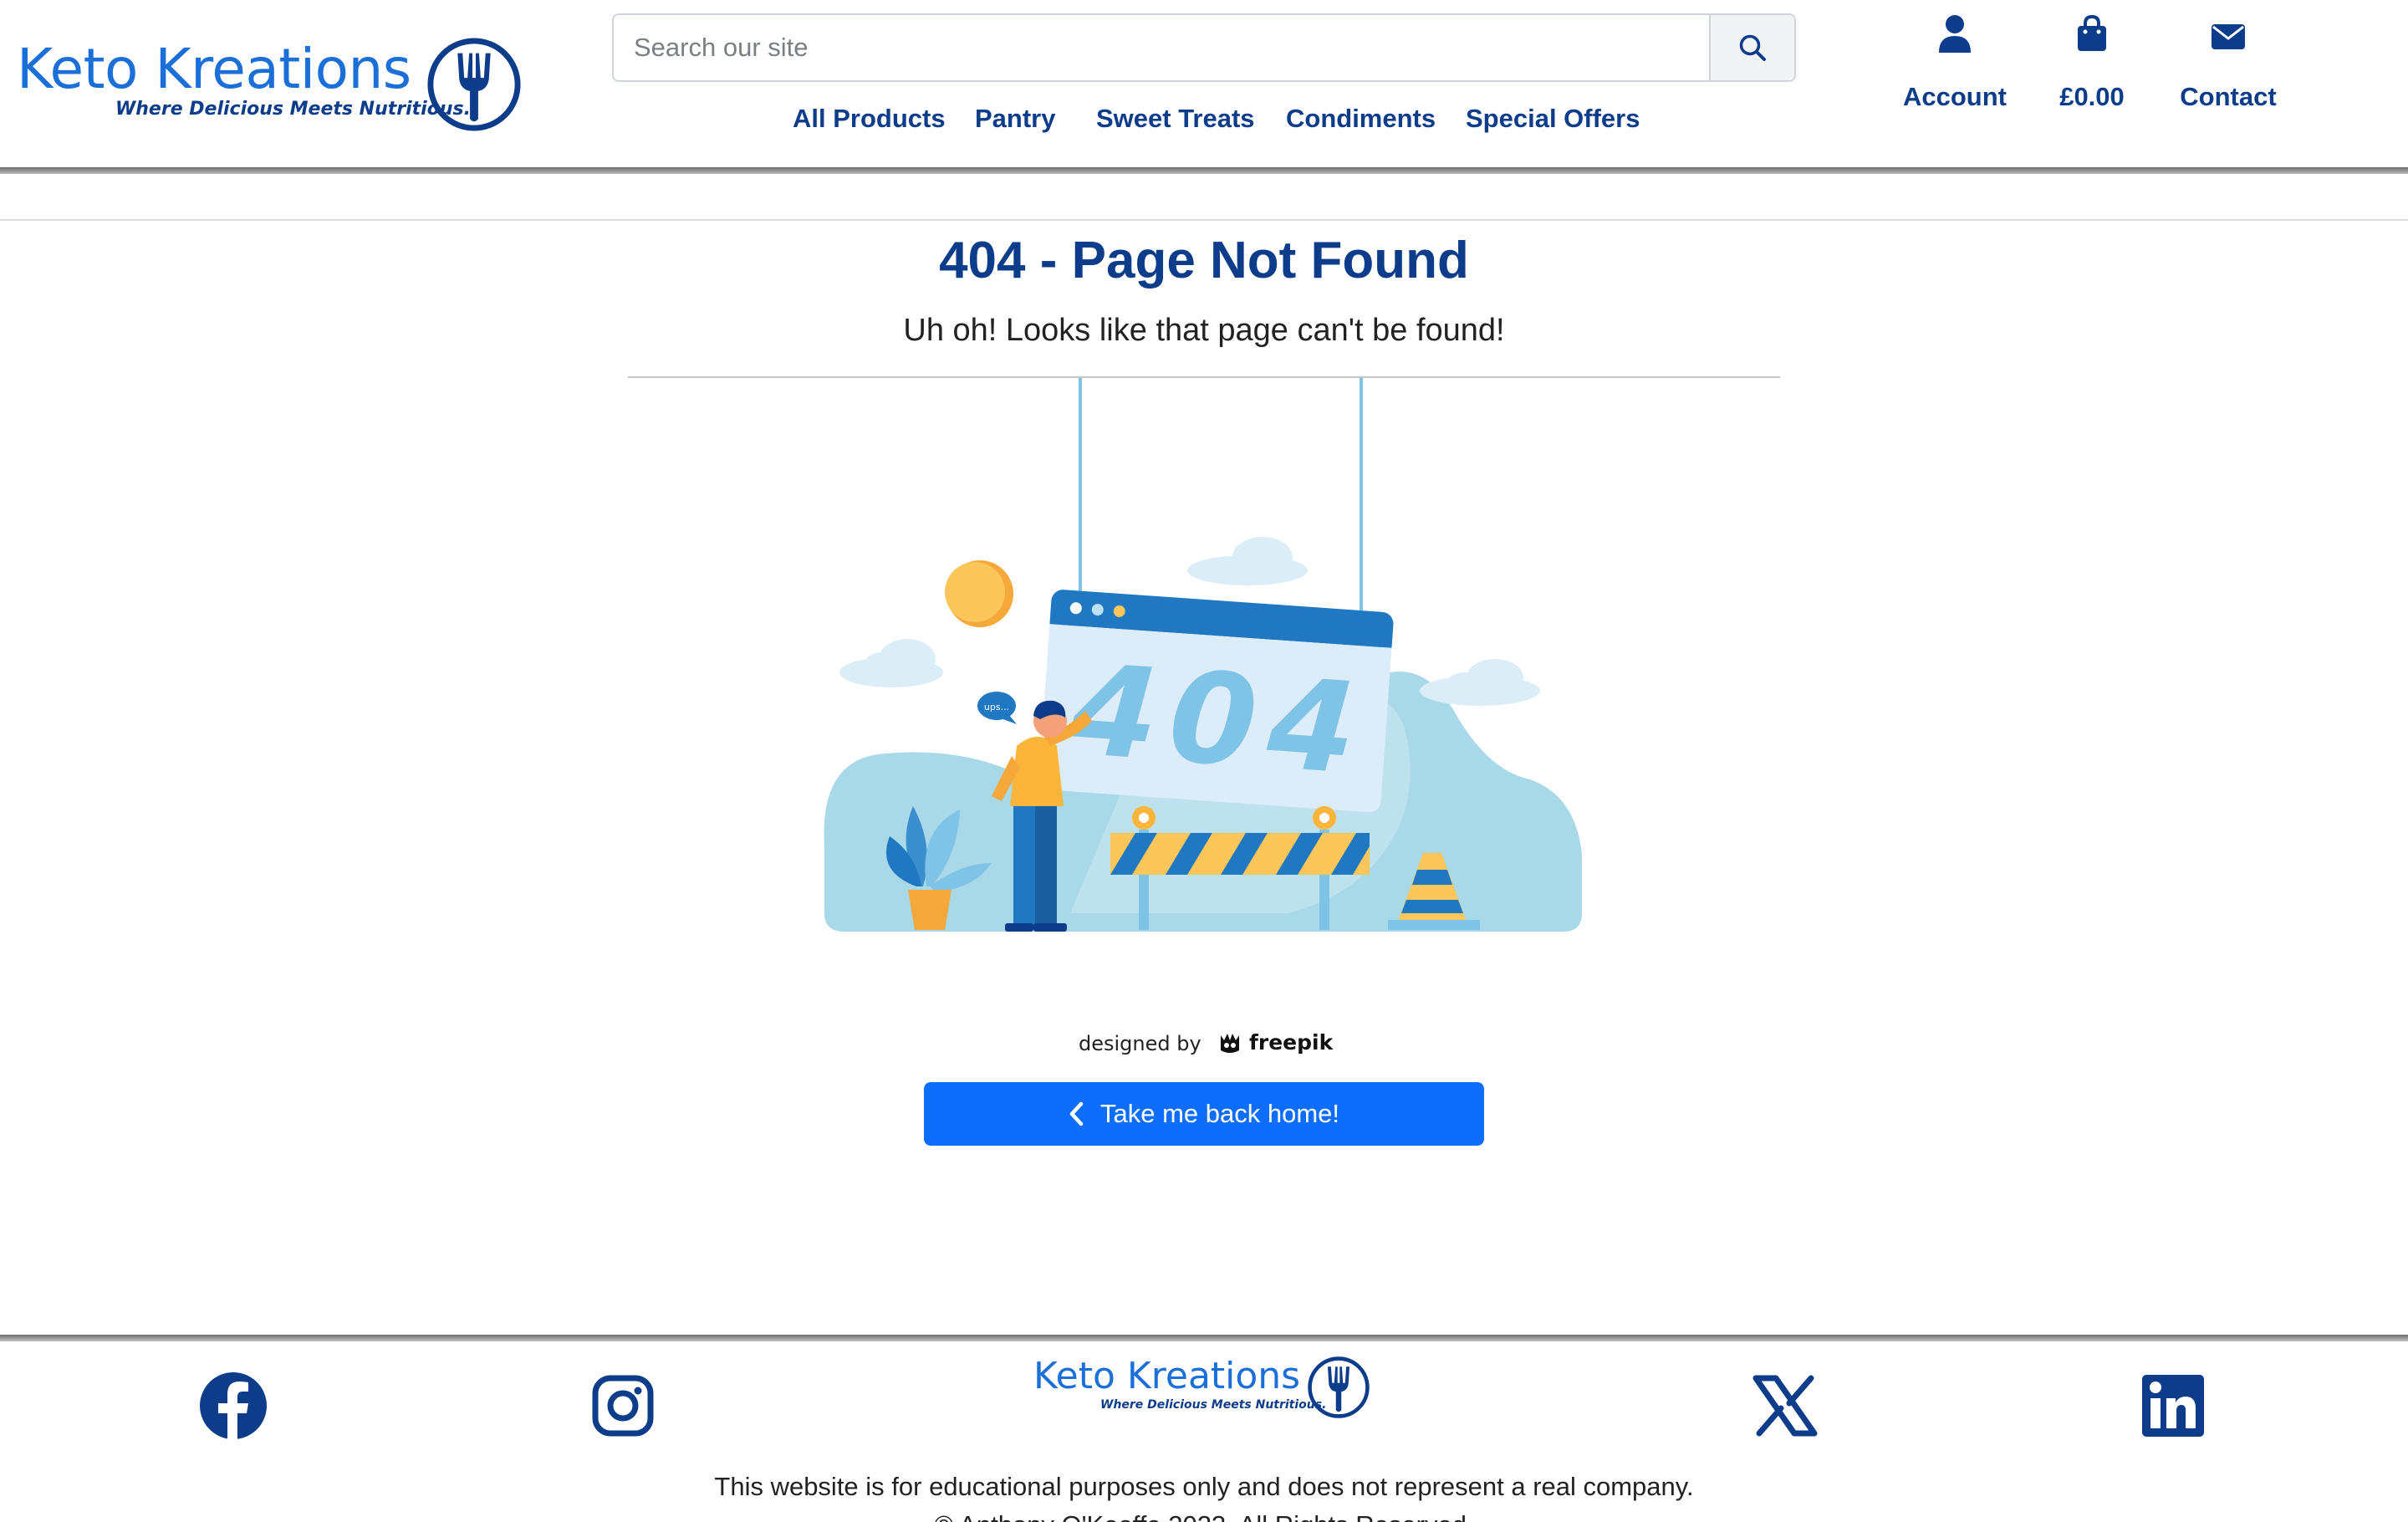 Image resolution: width=2408 pixels, height=1522 pixels. I want to click on envelope-icon, so click(2228, 36).